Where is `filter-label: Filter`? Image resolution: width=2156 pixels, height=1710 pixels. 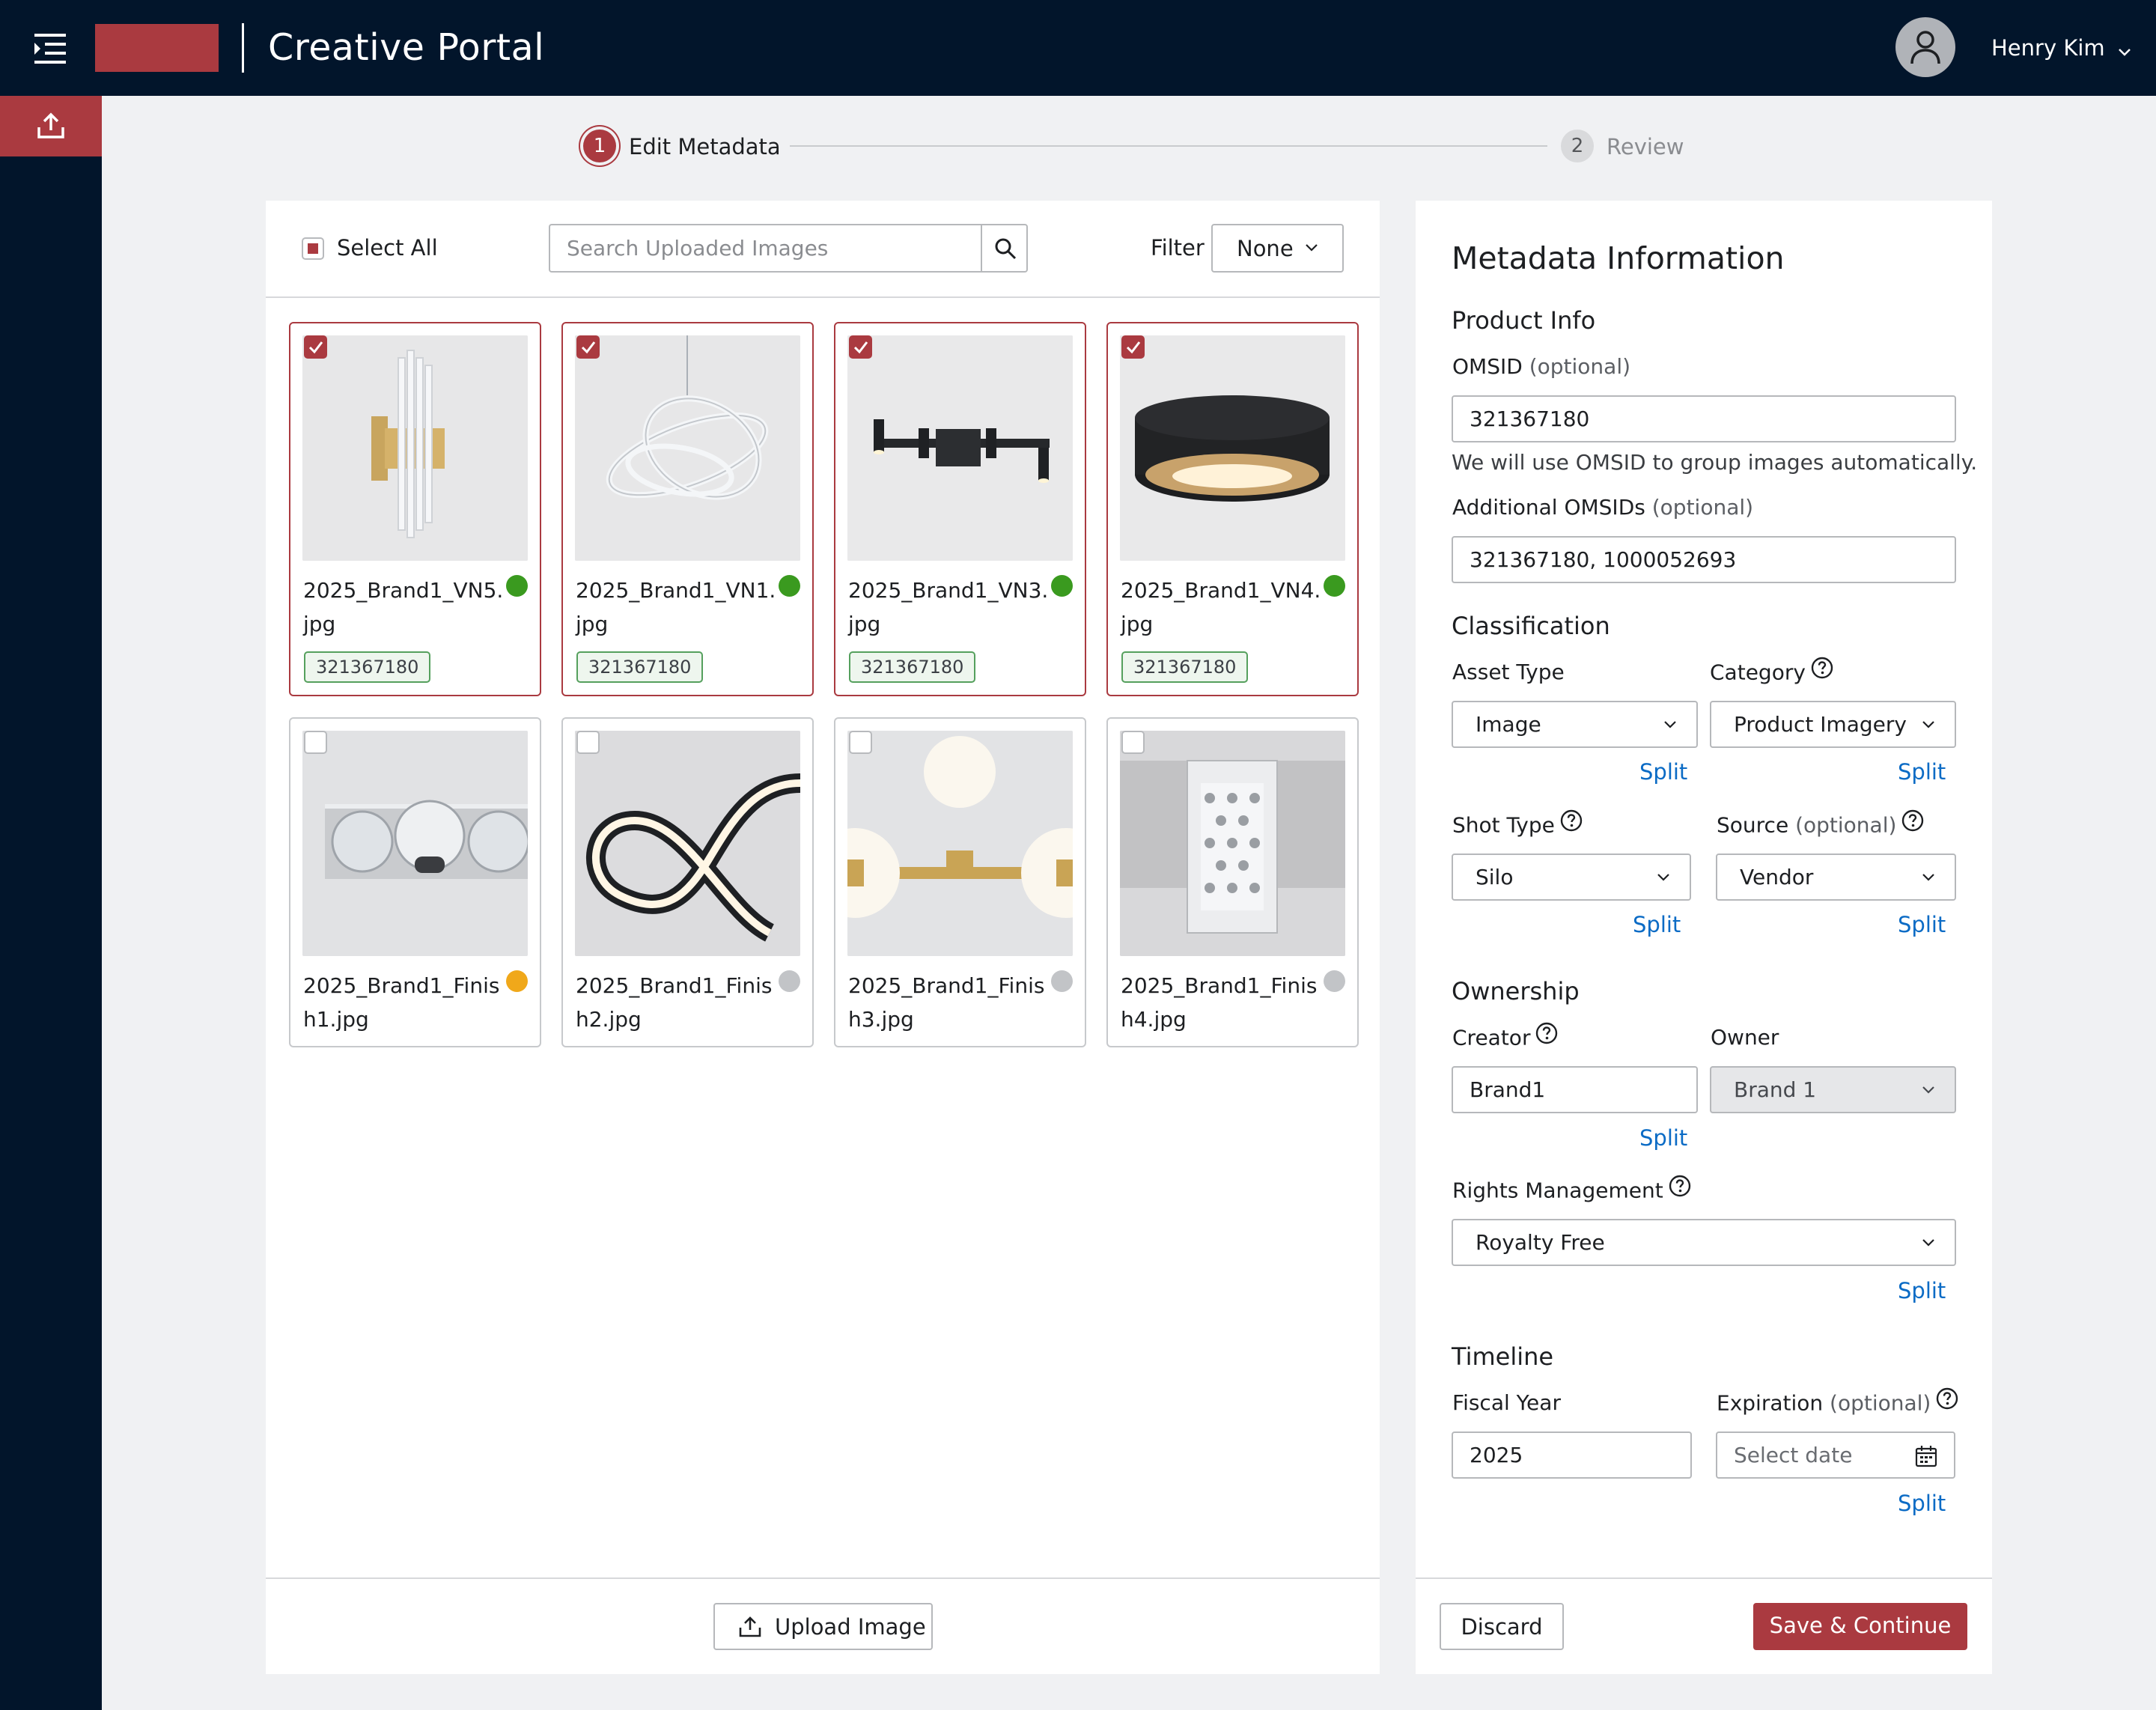 filter-label: Filter is located at coordinates (1178, 248).